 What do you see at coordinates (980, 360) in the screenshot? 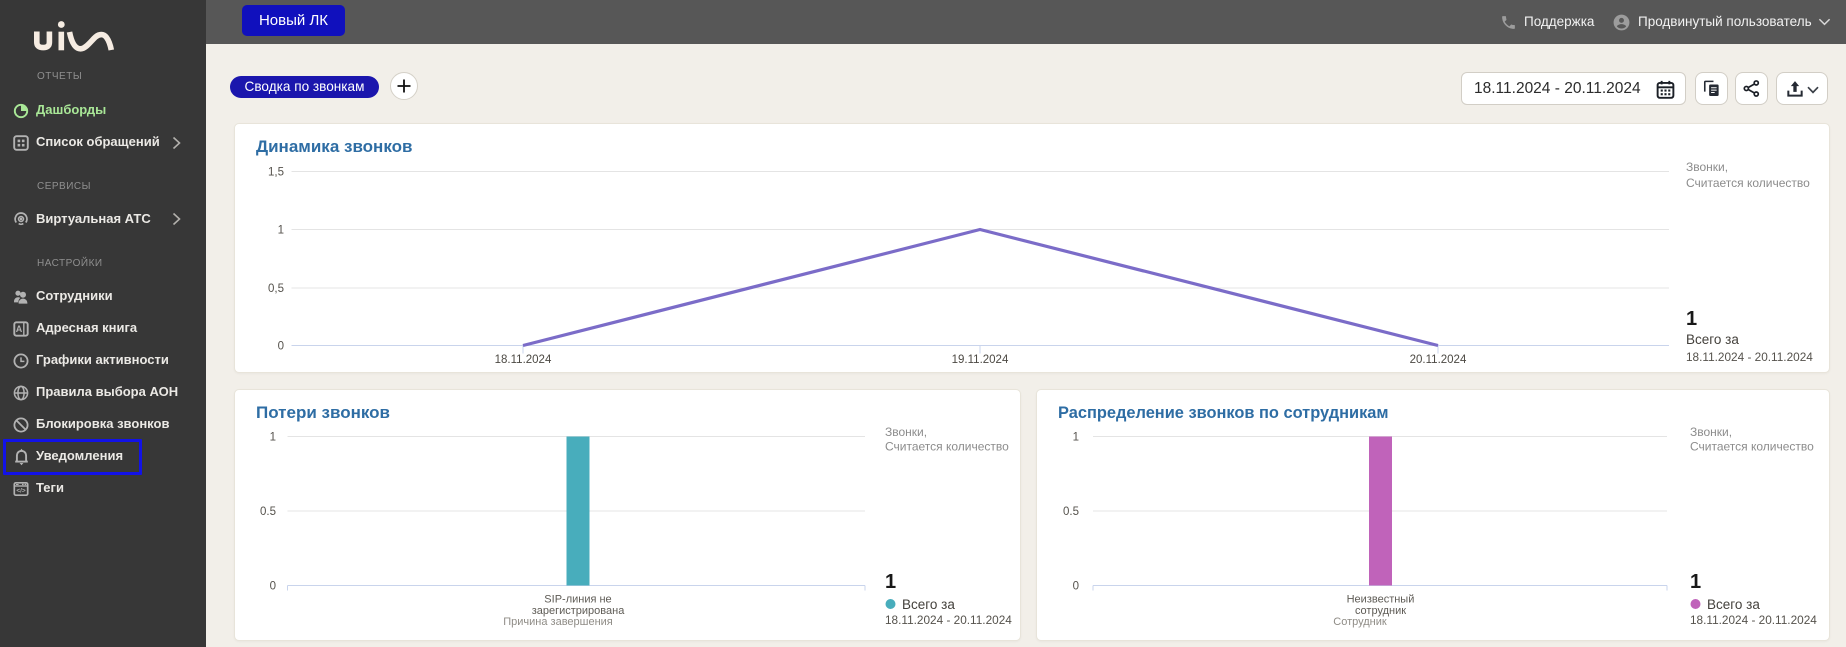
I see `svg-text: 19.11.2024` at bounding box center [980, 360].